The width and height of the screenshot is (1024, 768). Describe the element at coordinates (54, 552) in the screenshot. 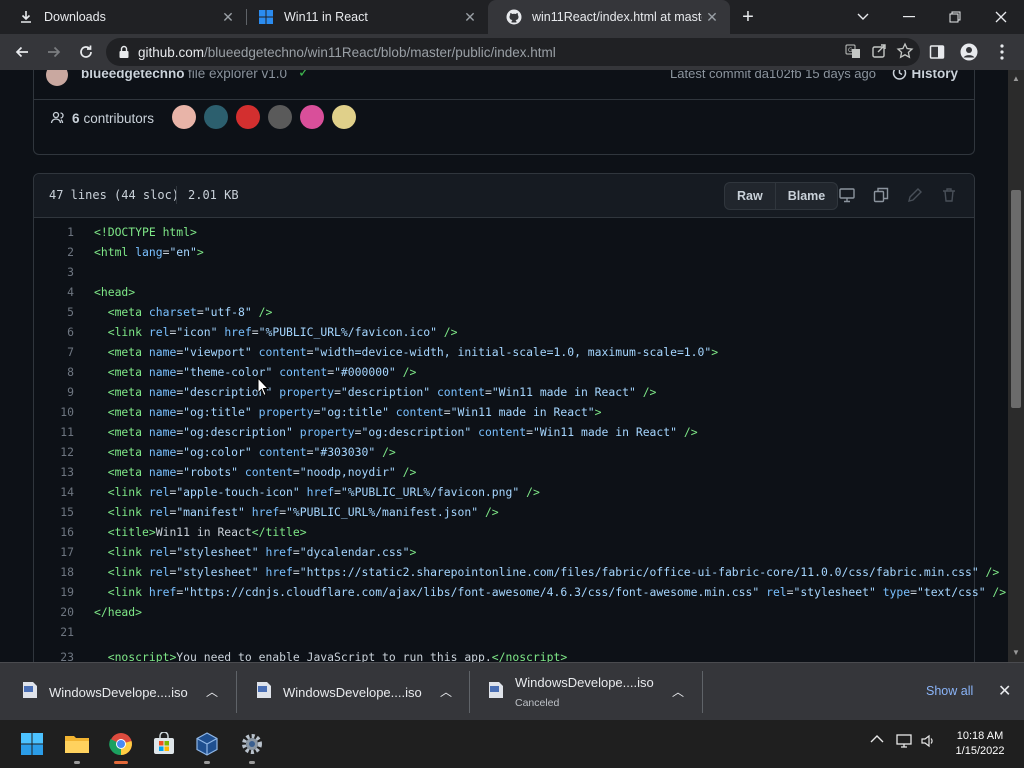

I see `line-number: 17` at that location.